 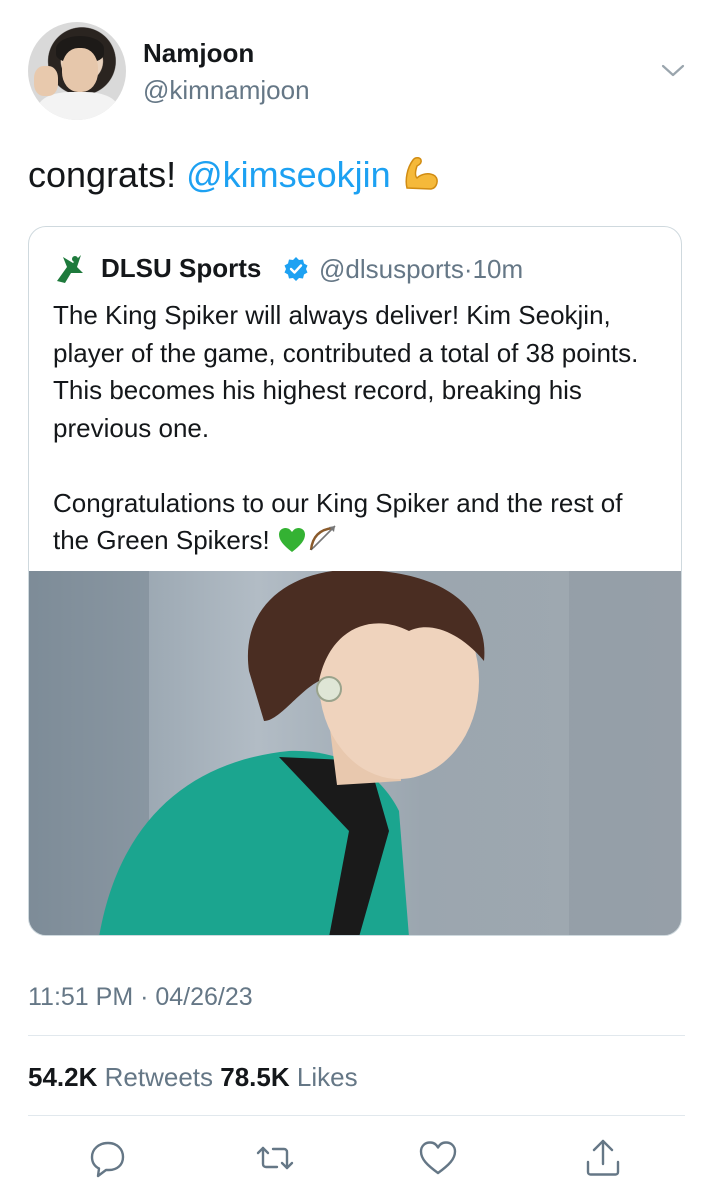 What do you see at coordinates (673, 70) in the screenshot?
I see `chevron-down-icon` at bounding box center [673, 70].